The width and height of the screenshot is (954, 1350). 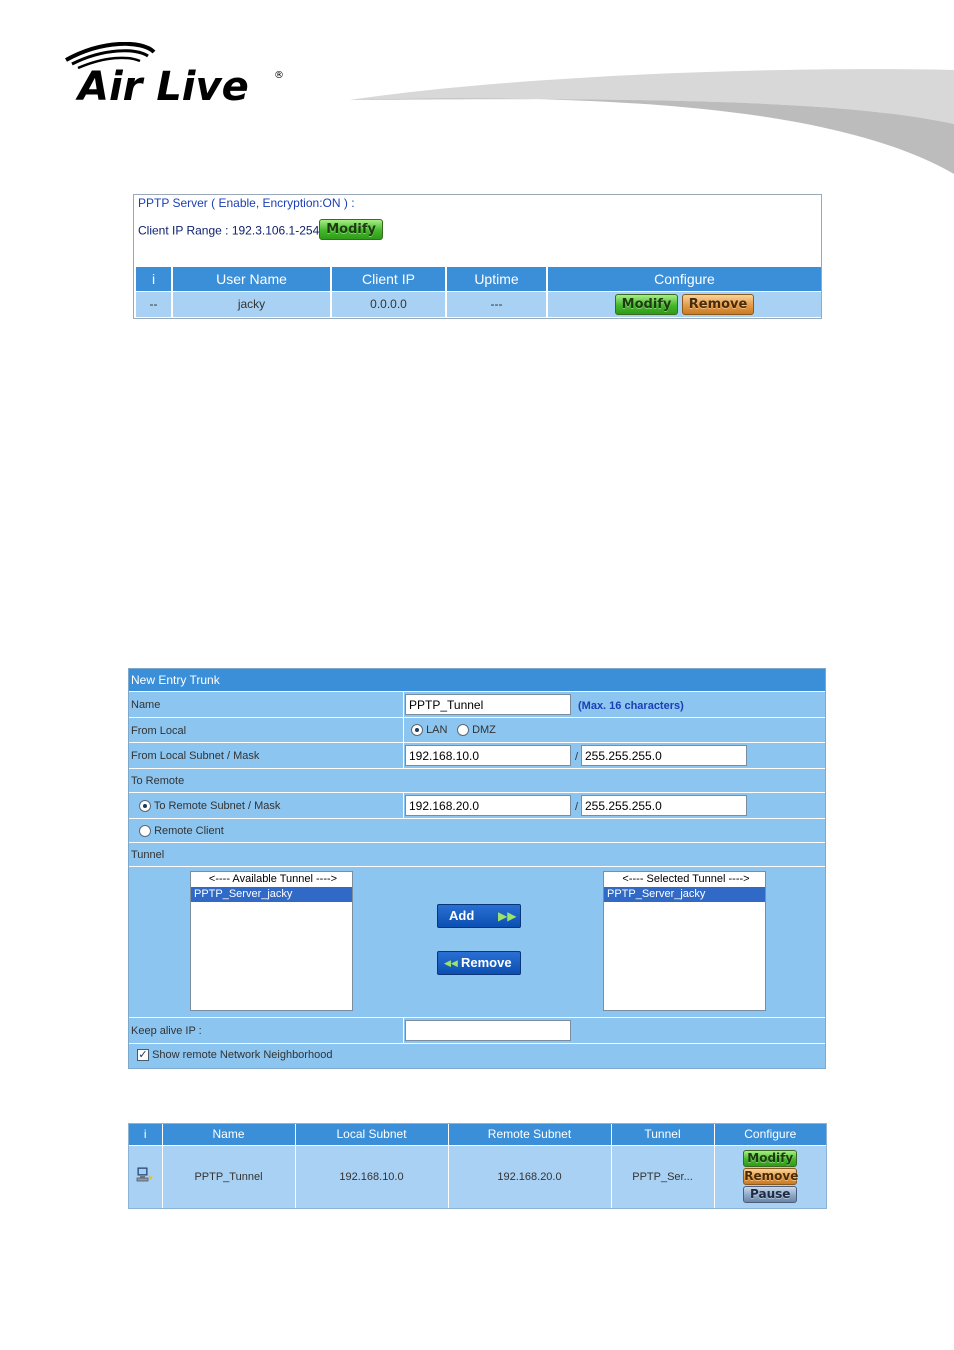 What do you see at coordinates (271, 894) in the screenshot?
I see `available-tunnel-item: PPTP_Server_jacky` at bounding box center [271, 894].